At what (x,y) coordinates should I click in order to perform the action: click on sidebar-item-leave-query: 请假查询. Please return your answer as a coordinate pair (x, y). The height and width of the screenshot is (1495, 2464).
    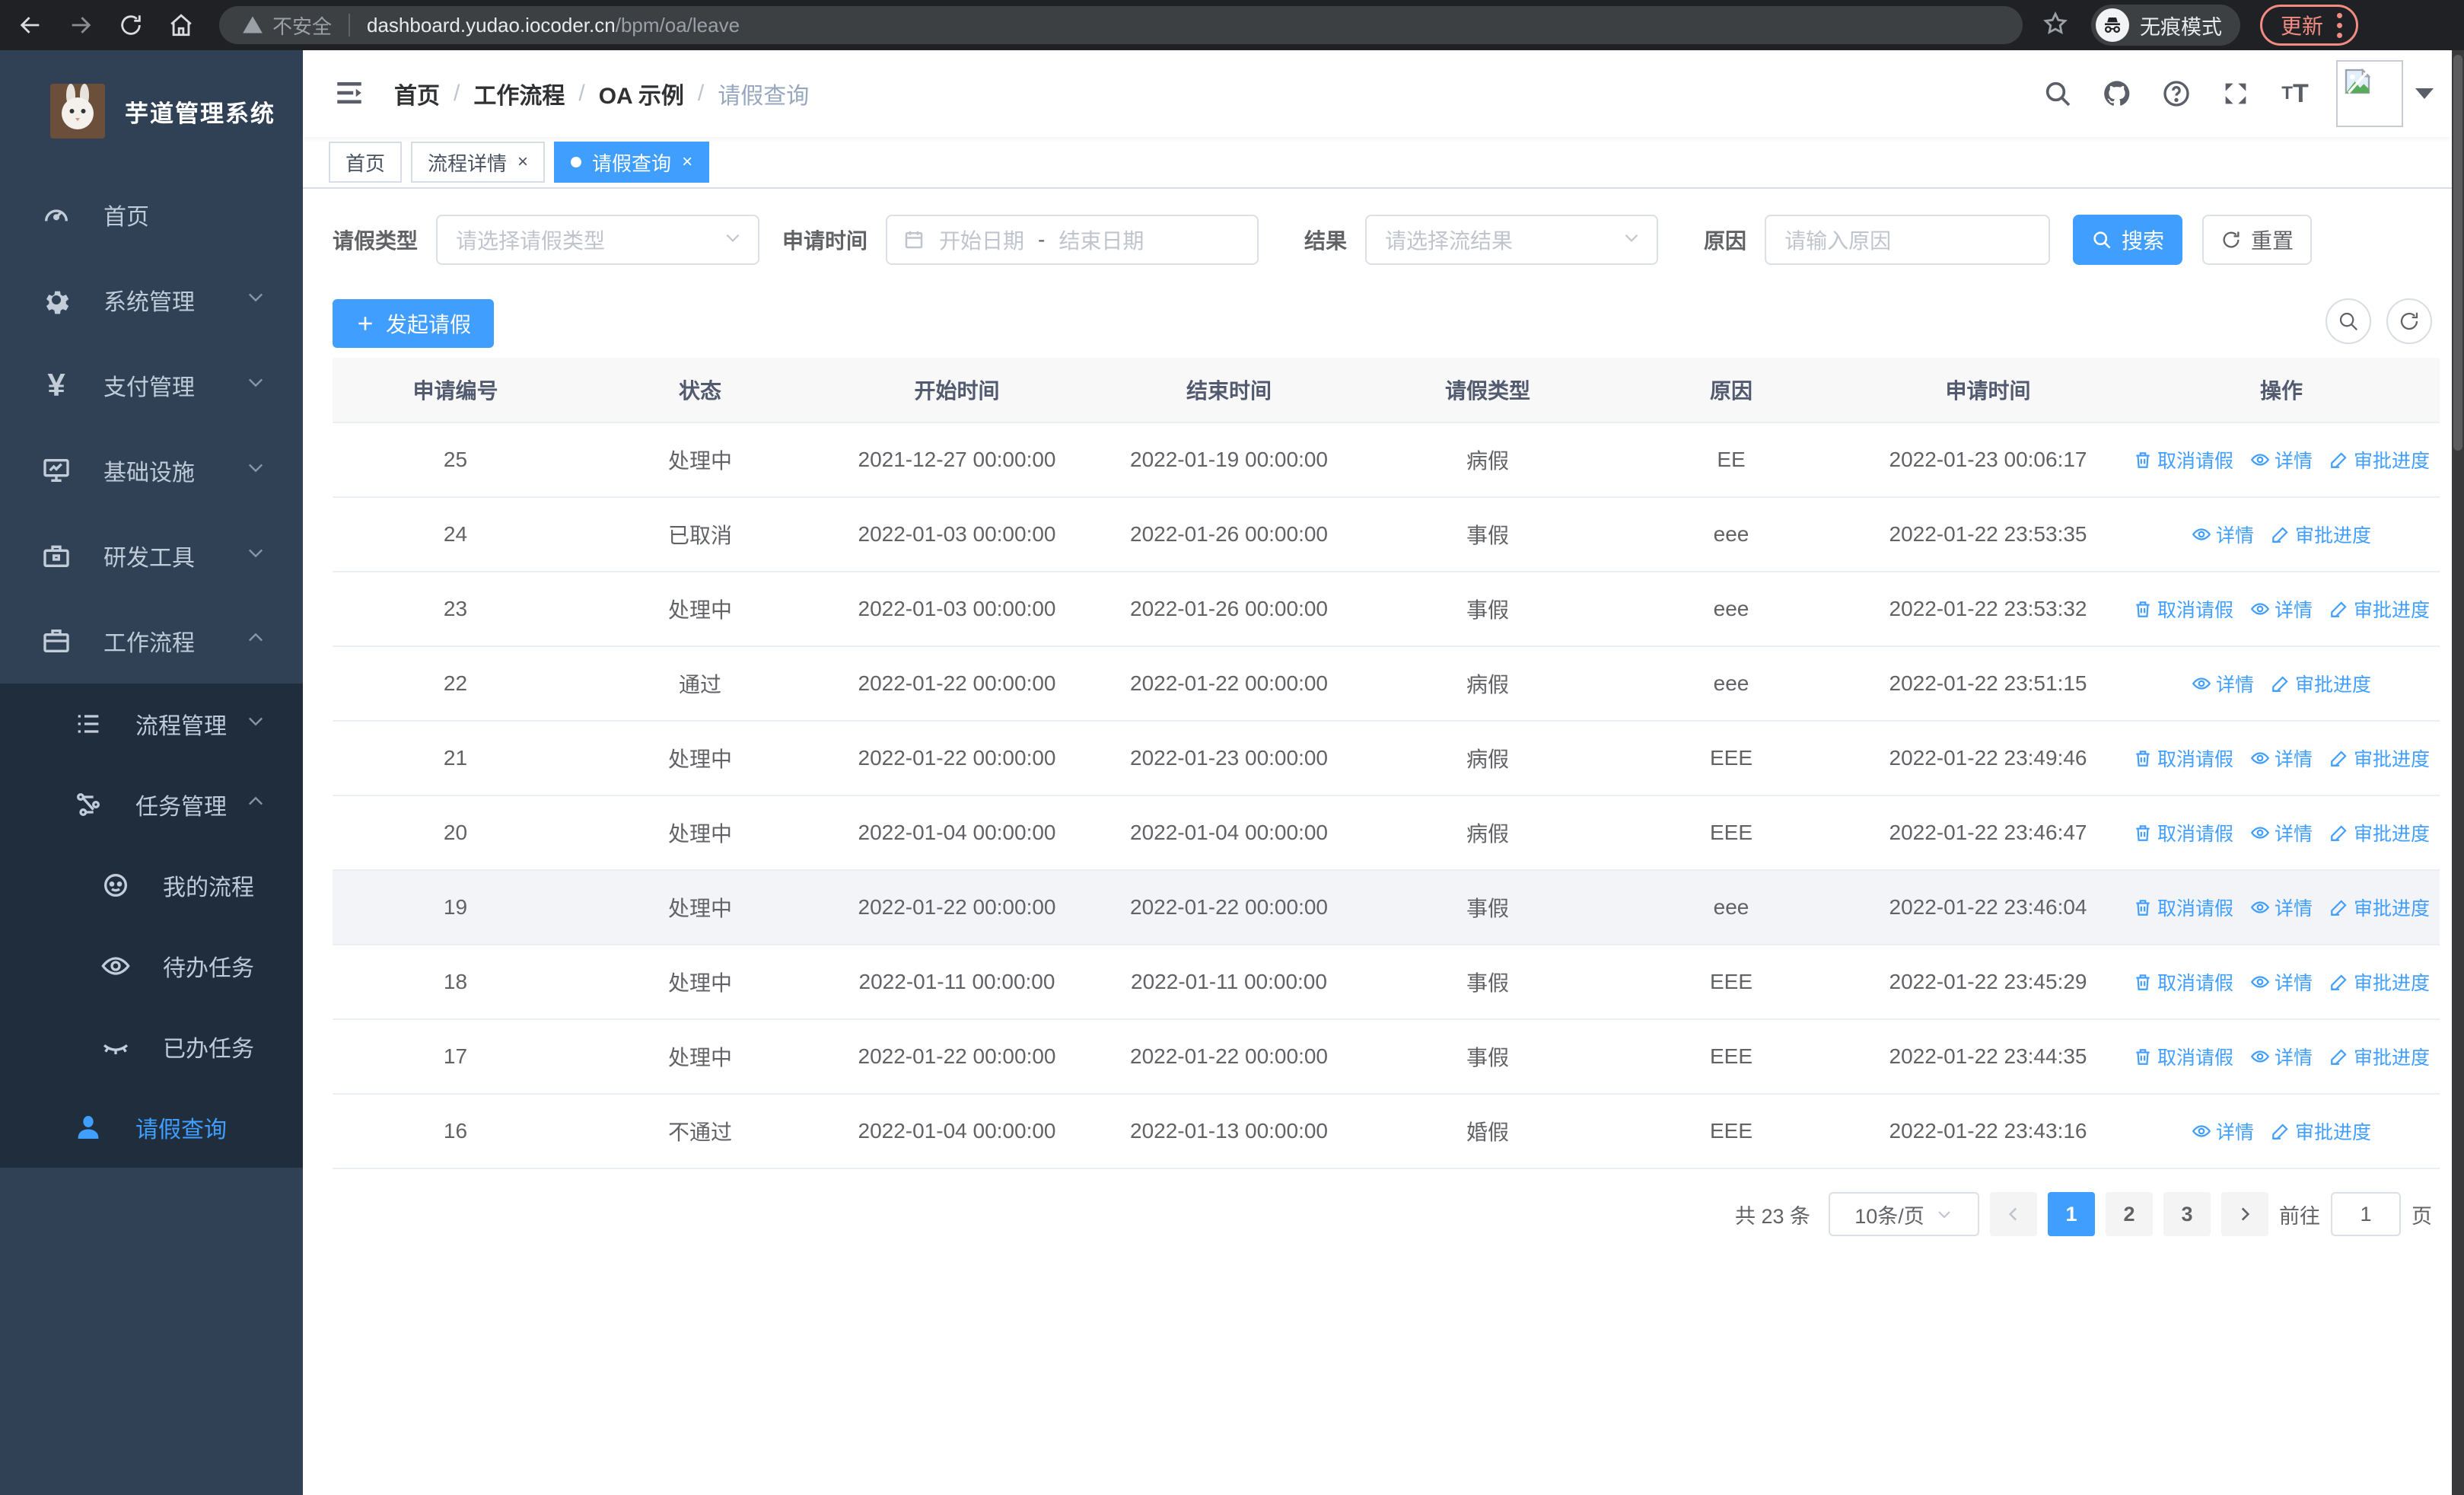
    Looking at the image, I should click on (151, 1127).